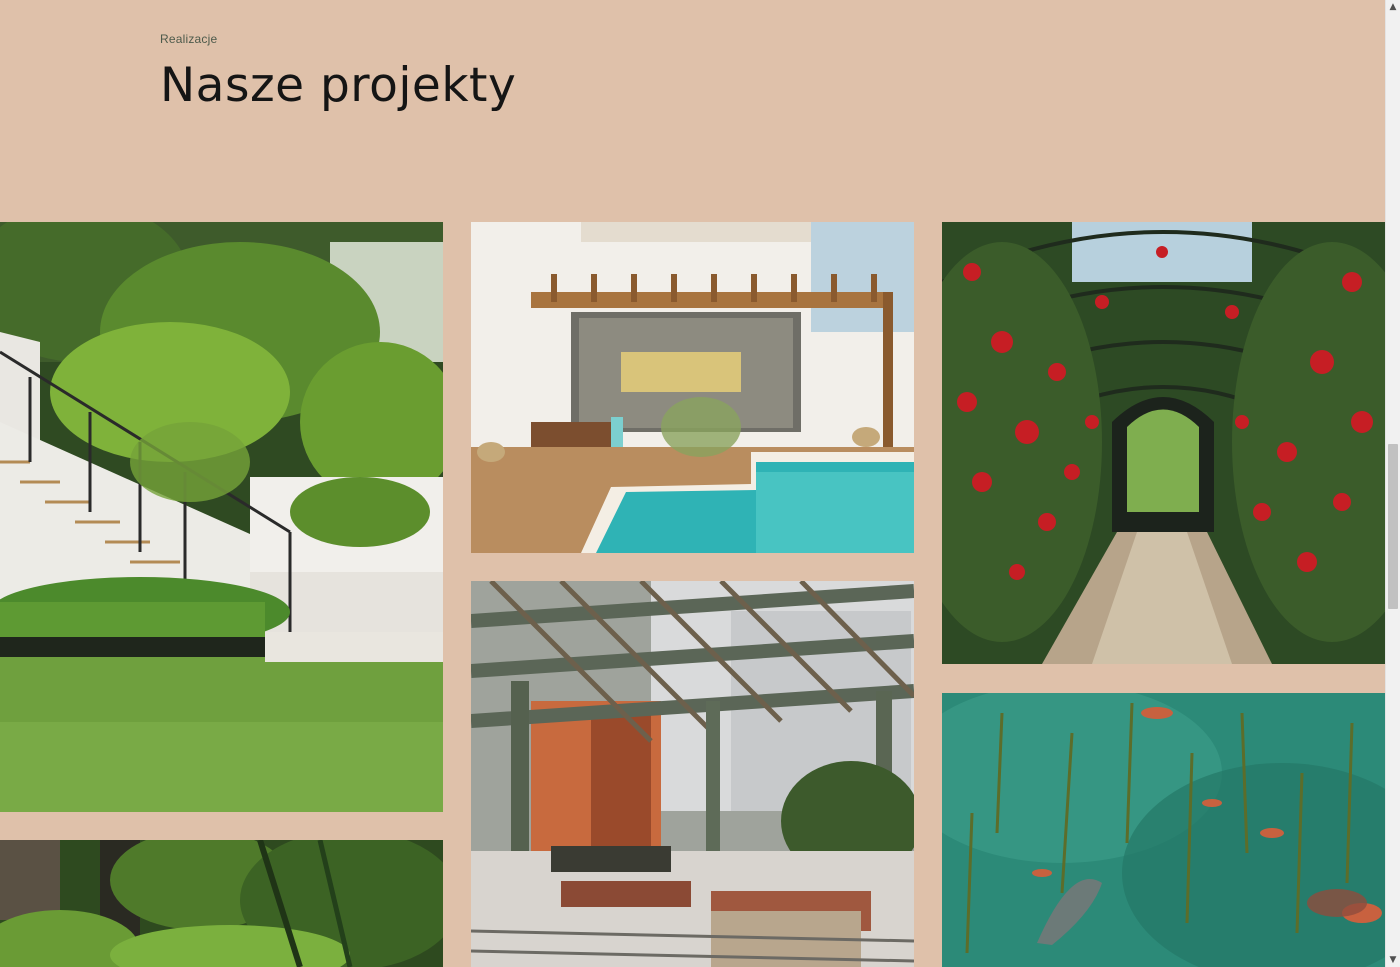 The height and width of the screenshot is (967, 1400). I want to click on project-image-koi-pond, so click(1163, 830).